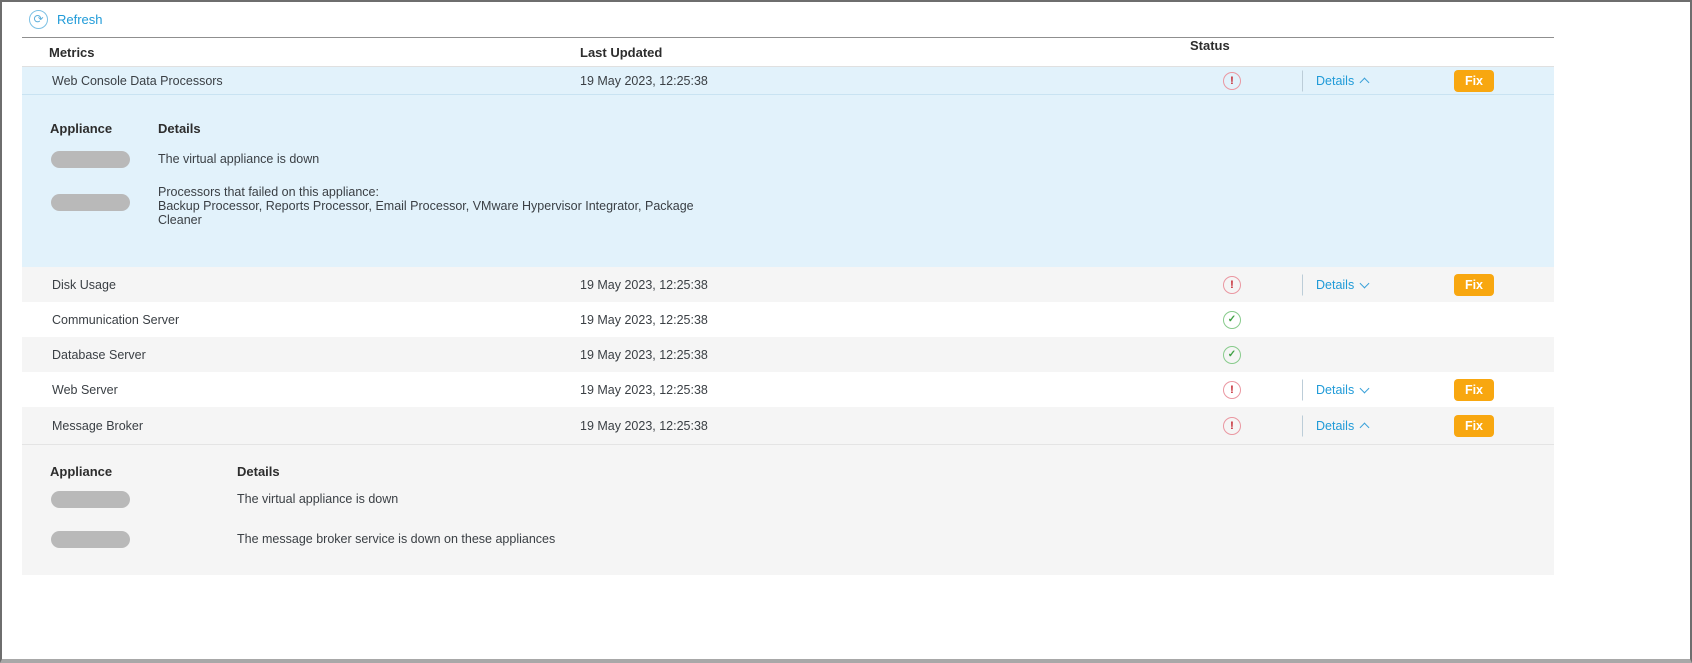  What do you see at coordinates (84, 284) in the screenshot?
I see `metric-label: Disk Usage` at bounding box center [84, 284].